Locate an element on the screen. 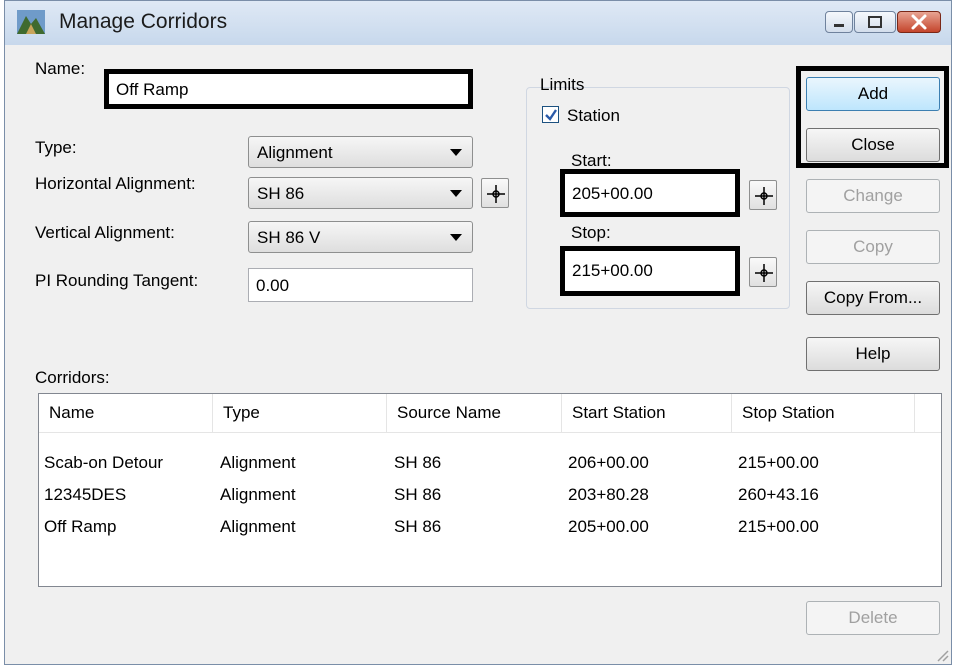 The image size is (956, 669). horizontal-alignment-value: SH 86 is located at coordinates (281, 193).